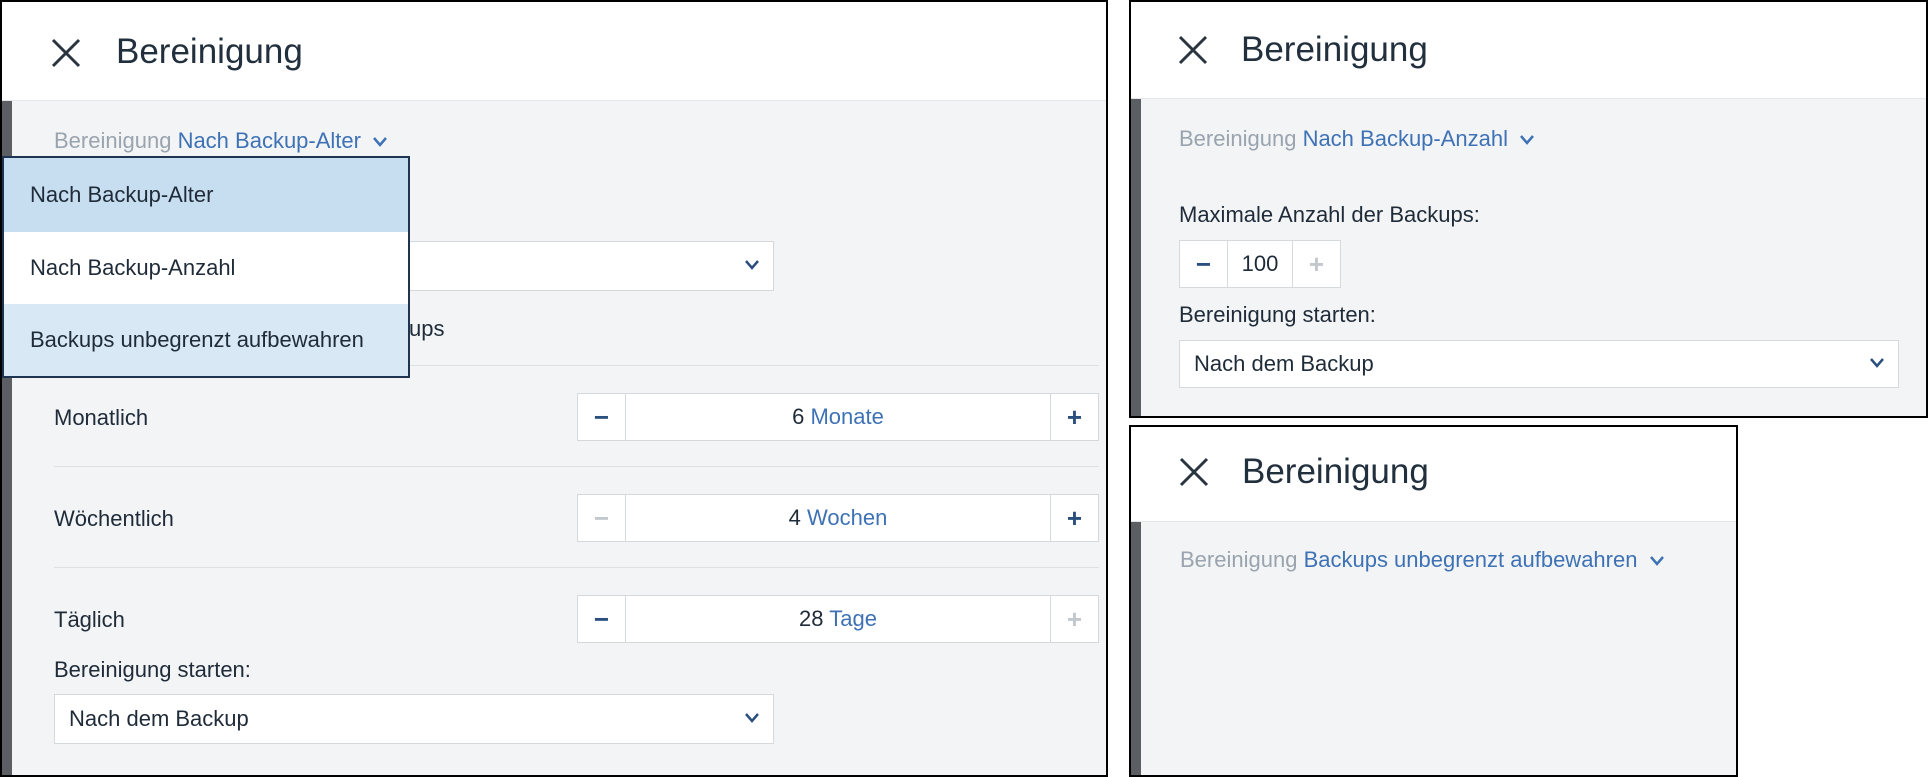 The height and width of the screenshot is (777, 1928). What do you see at coordinates (853, 618) in the screenshot?
I see `unit-selector: Tage` at bounding box center [853, 618].